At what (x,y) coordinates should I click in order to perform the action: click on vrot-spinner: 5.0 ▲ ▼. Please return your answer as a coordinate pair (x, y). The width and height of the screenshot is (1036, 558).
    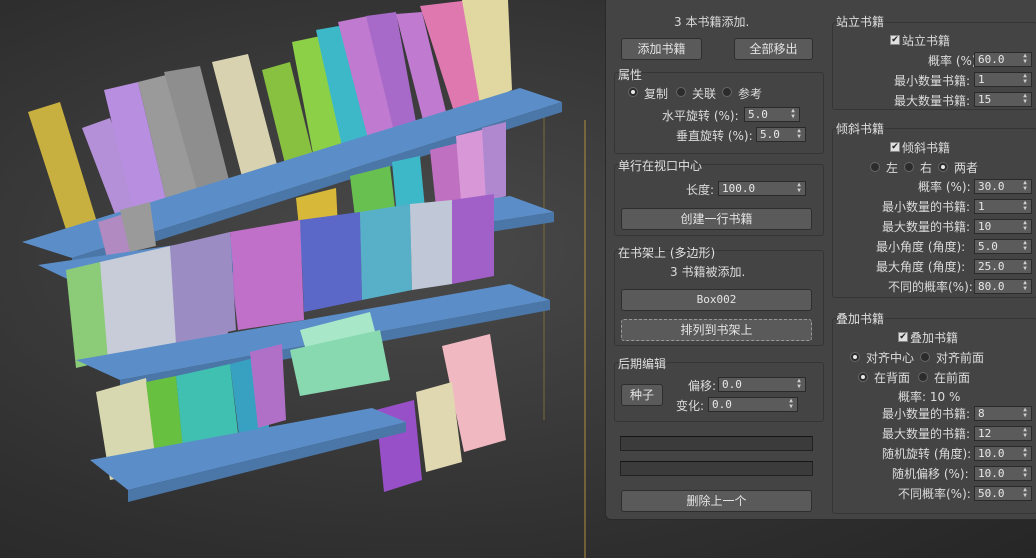
    Looking at the image, I should click on (781, 134).